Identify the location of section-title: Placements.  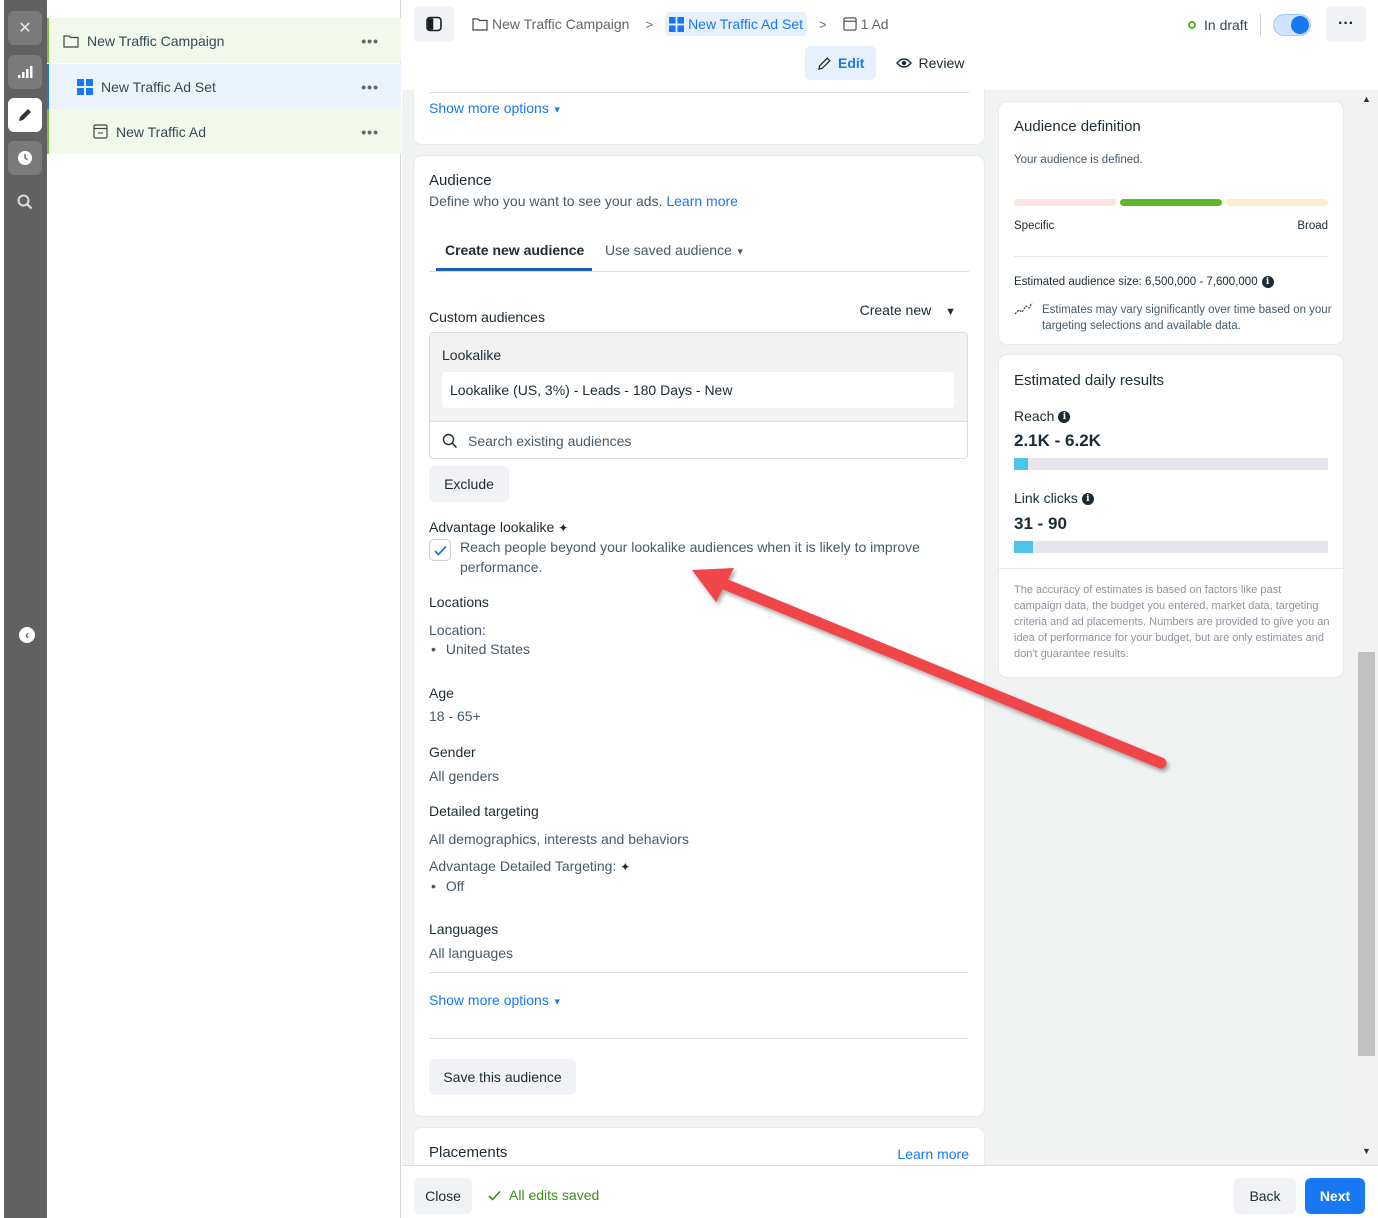
(468, 1152).